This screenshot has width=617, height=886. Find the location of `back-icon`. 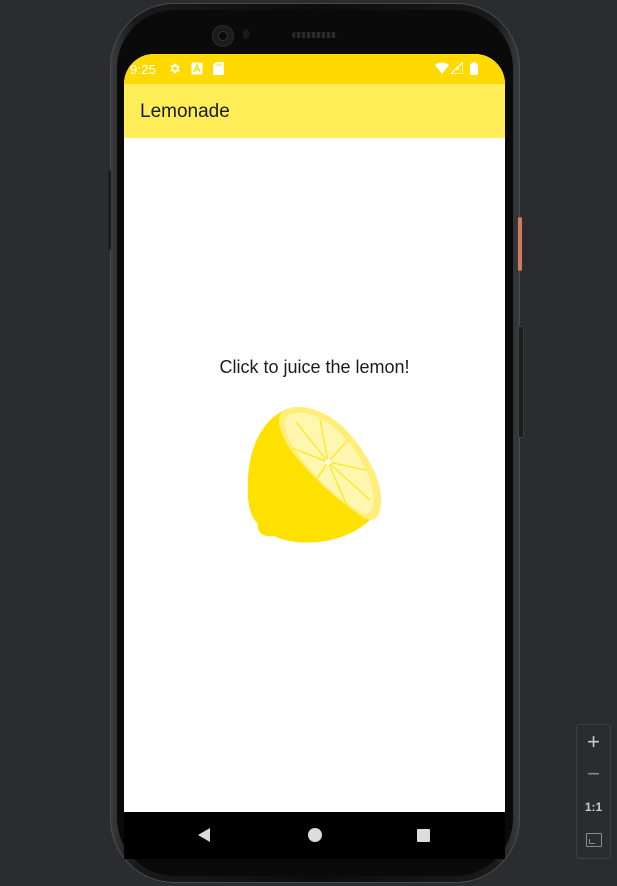

back-icon is located at coordinates (204, 835).